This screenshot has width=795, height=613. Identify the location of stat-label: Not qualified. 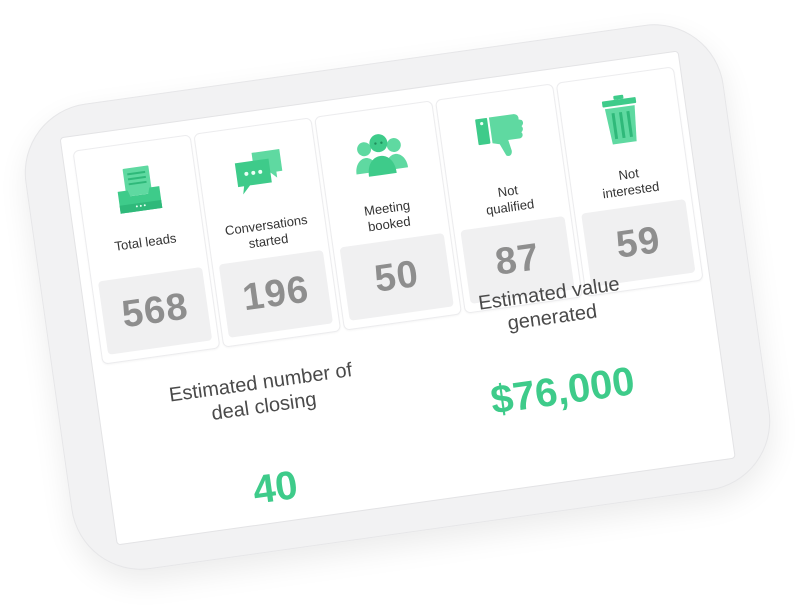
(509, 200).